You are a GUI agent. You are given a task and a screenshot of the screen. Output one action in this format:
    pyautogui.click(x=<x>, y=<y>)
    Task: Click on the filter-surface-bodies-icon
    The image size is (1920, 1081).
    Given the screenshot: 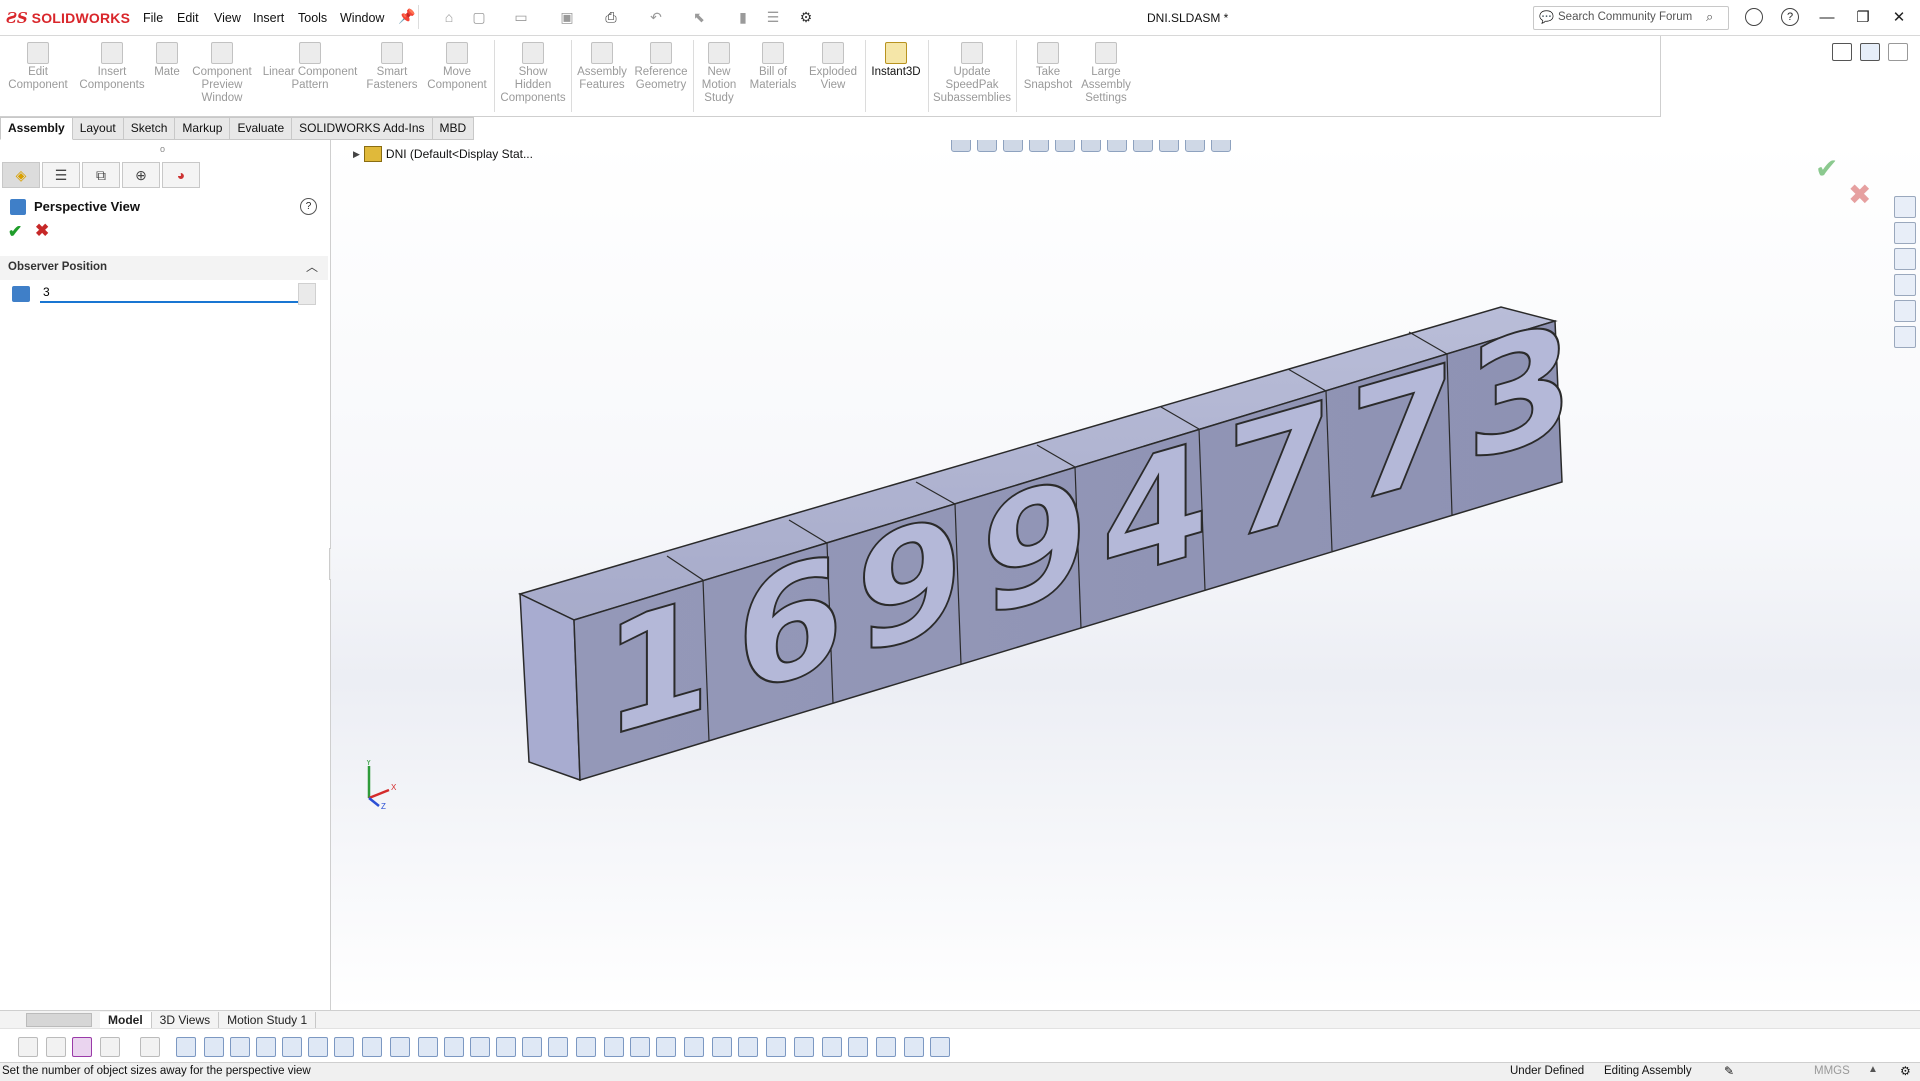 What is the action you would take?
    pyautogui.click(x=266, y=1047)
    